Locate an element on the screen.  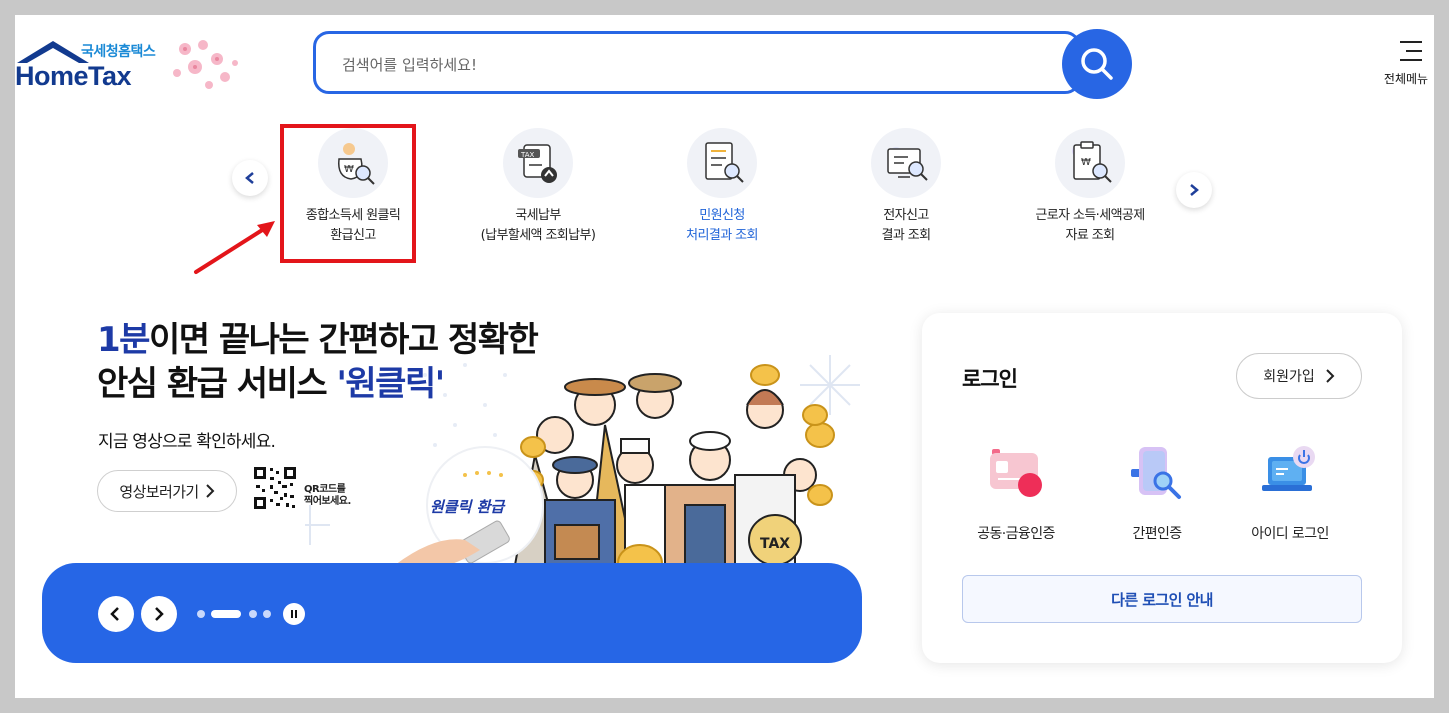
other-login-guide-label: 다른 로그인 안내 is located at coordinates (1162, 599).